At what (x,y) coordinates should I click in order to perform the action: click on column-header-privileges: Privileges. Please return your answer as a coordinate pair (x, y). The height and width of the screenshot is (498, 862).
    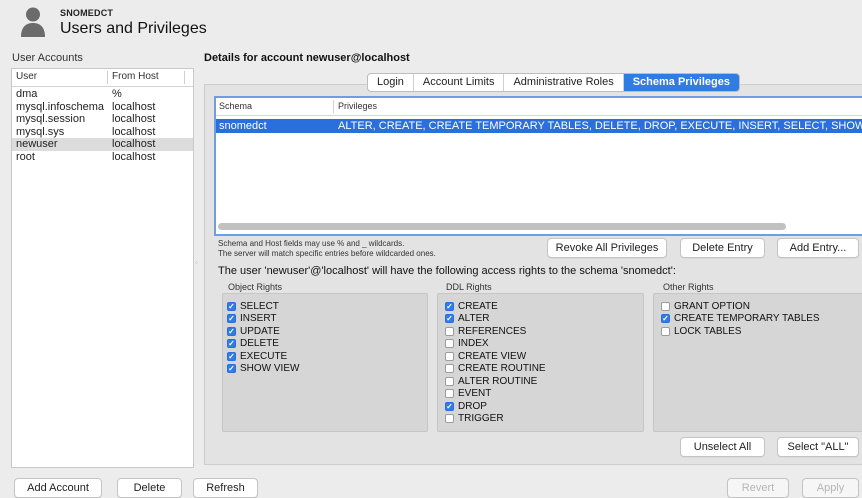
    Looking at the image, I should click on (357, 106).